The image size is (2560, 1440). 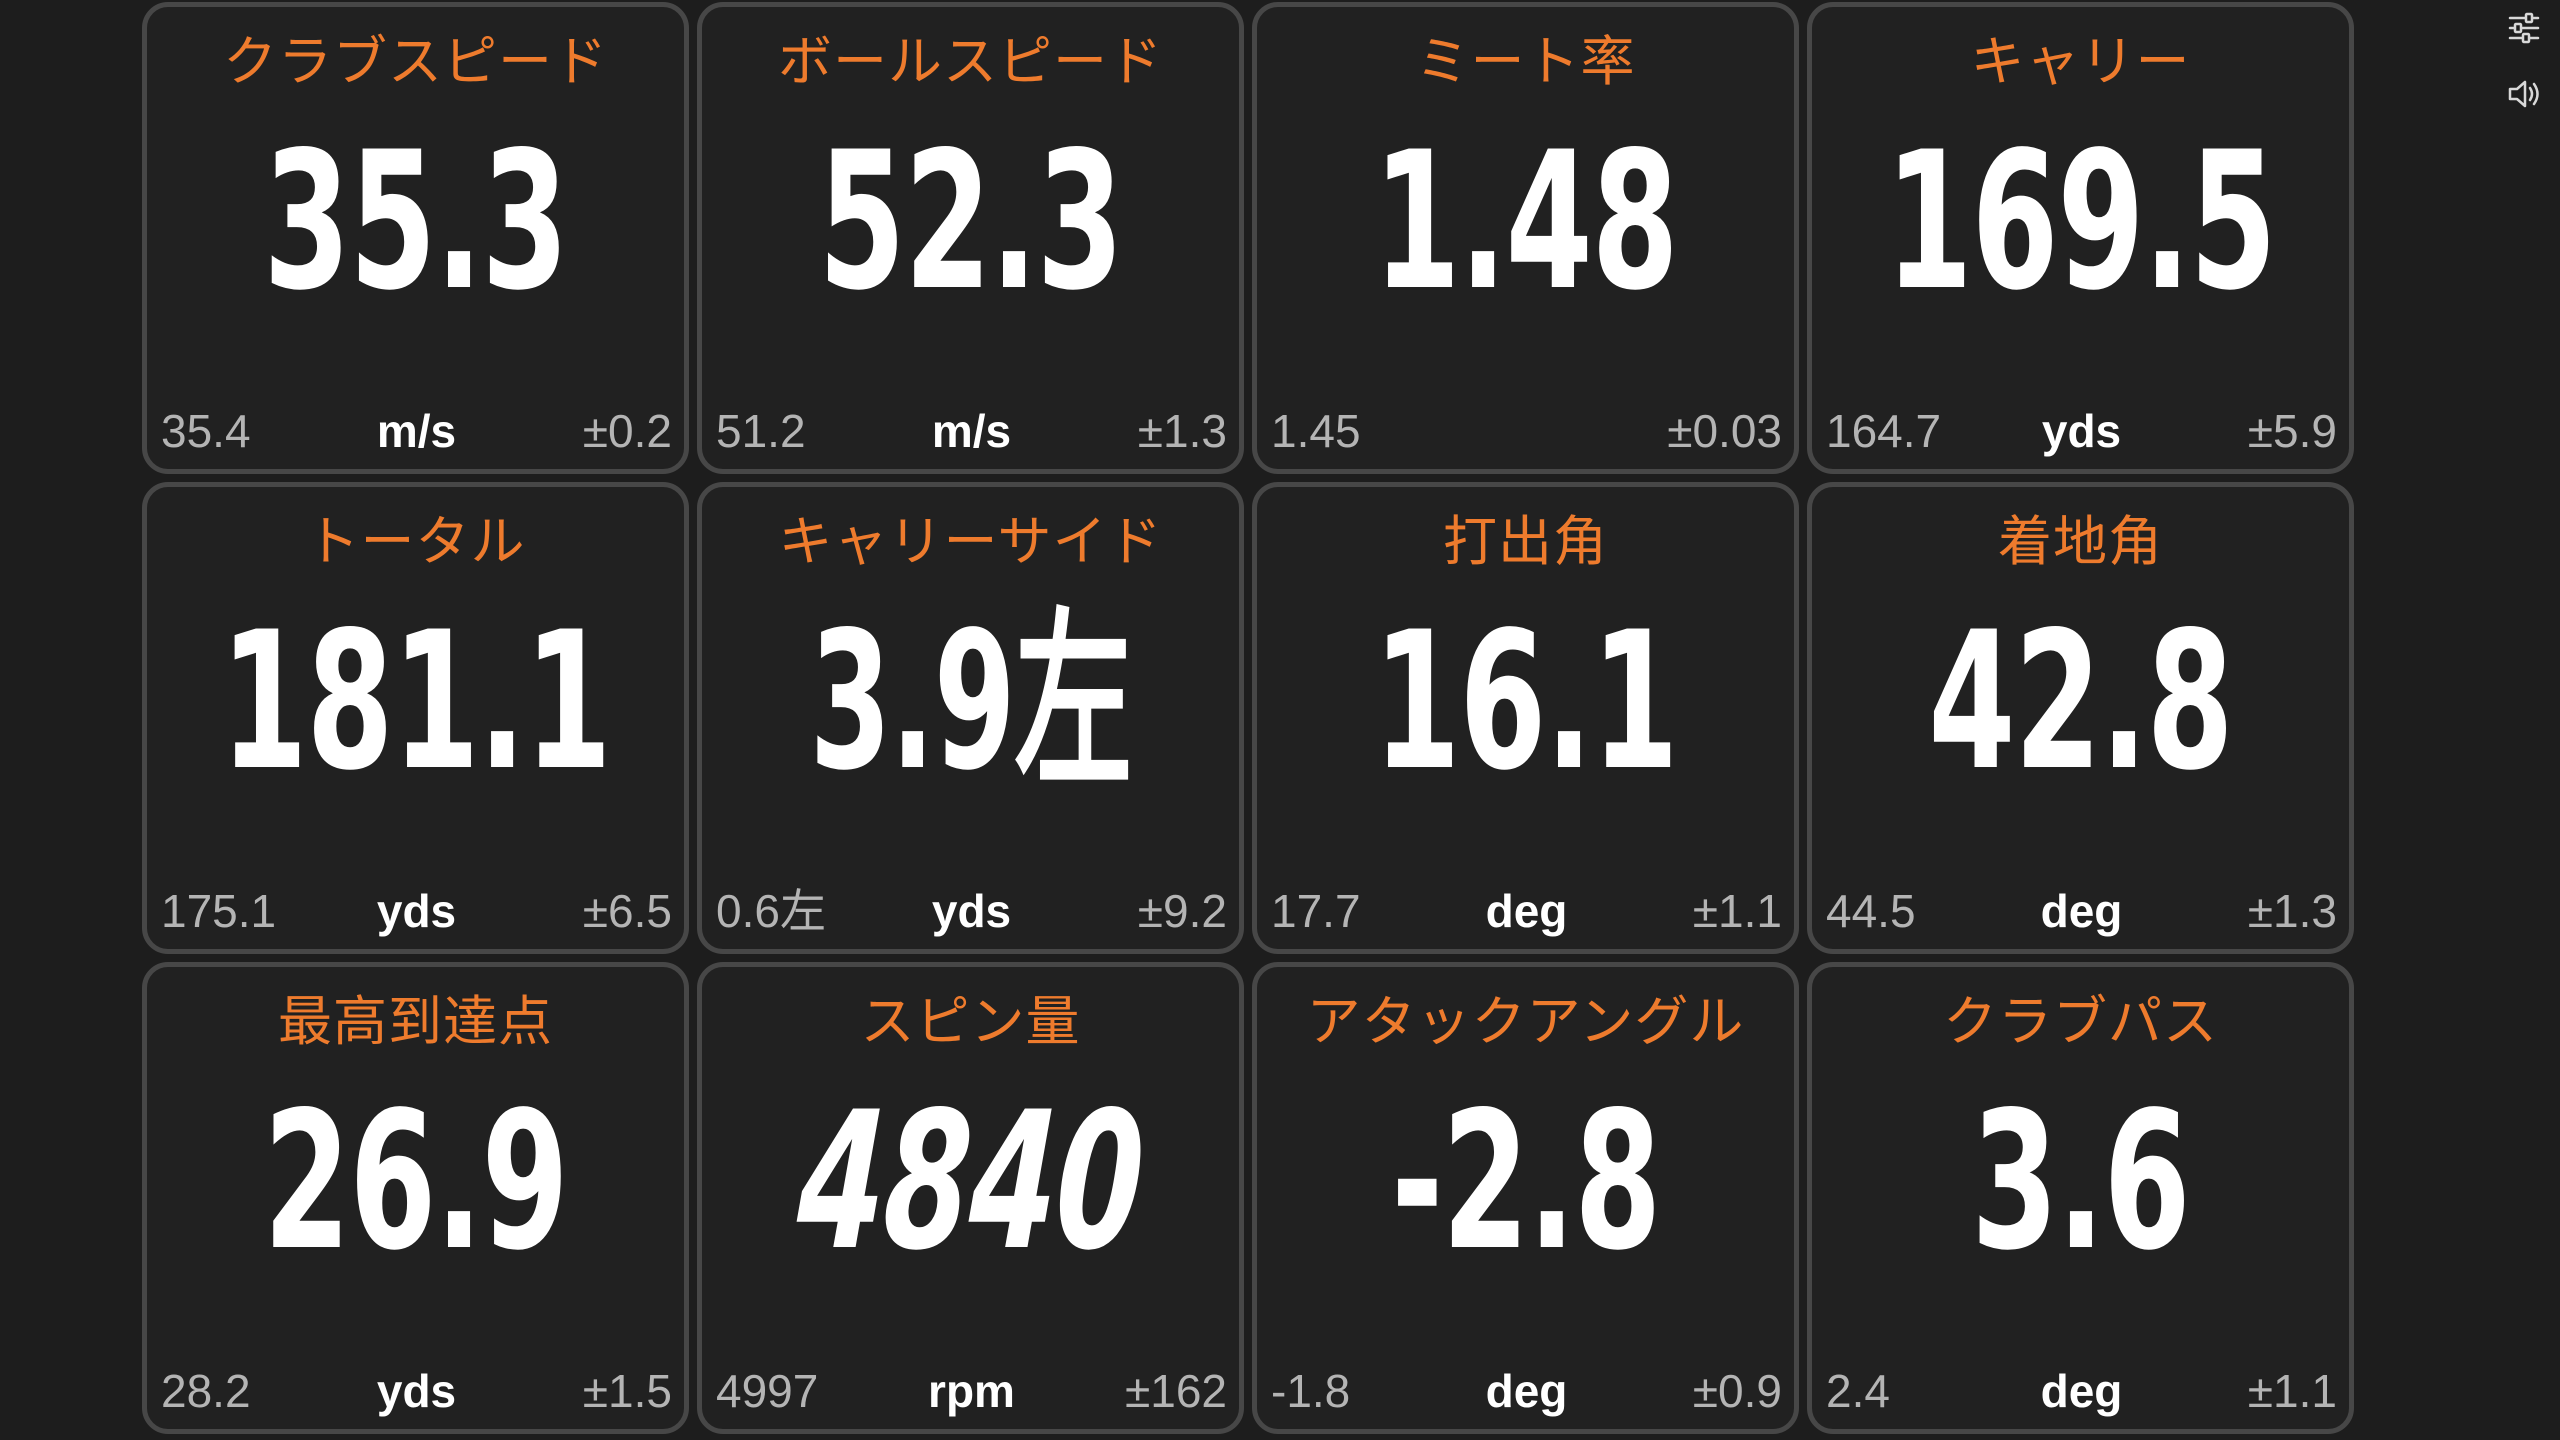 I want to click on metric-card-spin-rate: スピン量 4840 4997 rpm ±162, so click(x=970, y=1198).